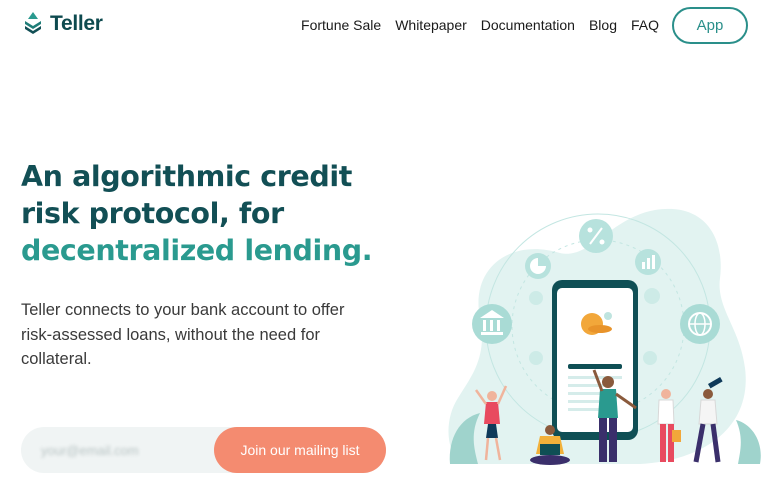 Image resolution: width=775 pixels, height=488 pixels. Describe the element at coordinates (33, 23) in the screenshot. I see `teller-logo-icon` at that location.